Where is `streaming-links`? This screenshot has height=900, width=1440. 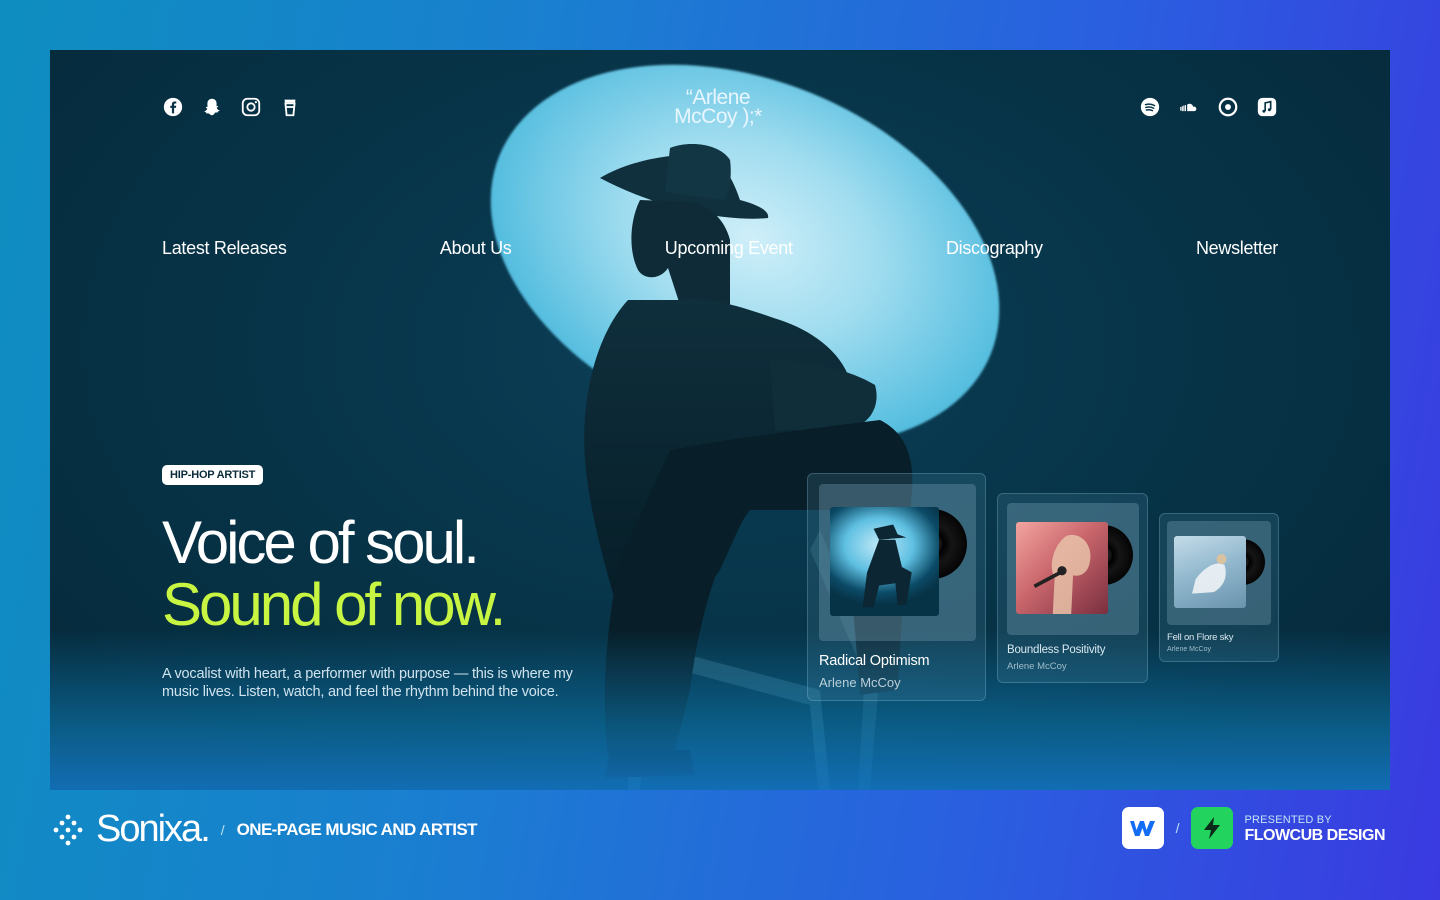
streaming-links is located at coordinates (1208, 107).